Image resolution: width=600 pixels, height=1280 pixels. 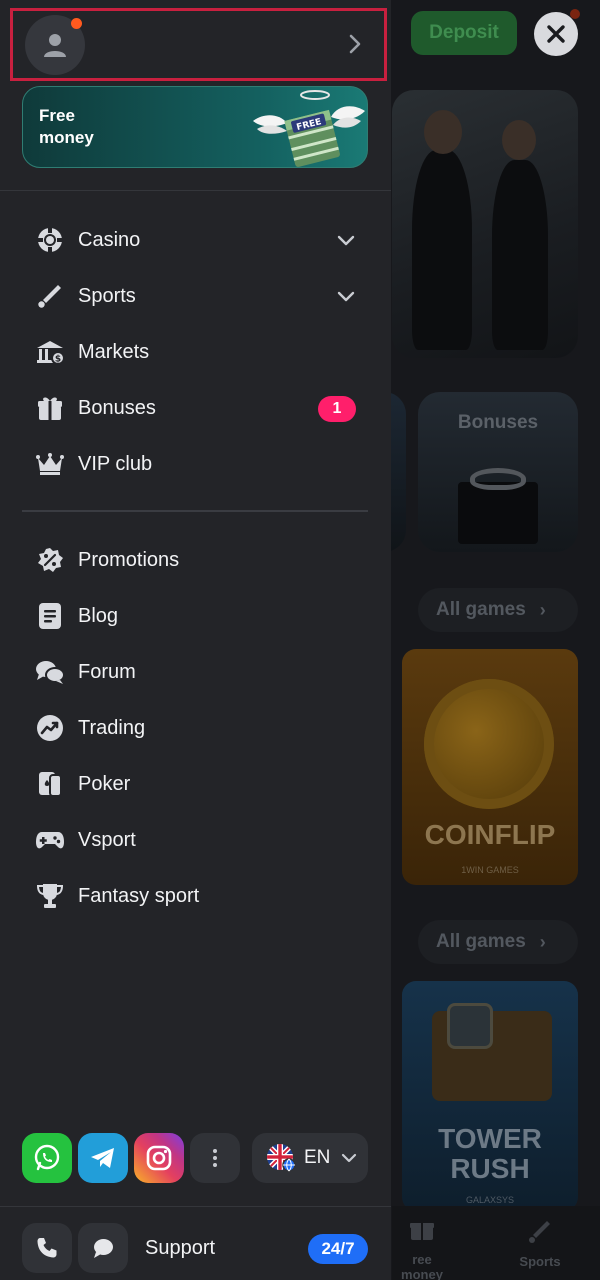 What do you see at coordinates (422, 1266) in the screenshot?
I see `bottom-nav-label: ree money` at bounding box center [422, 1266].